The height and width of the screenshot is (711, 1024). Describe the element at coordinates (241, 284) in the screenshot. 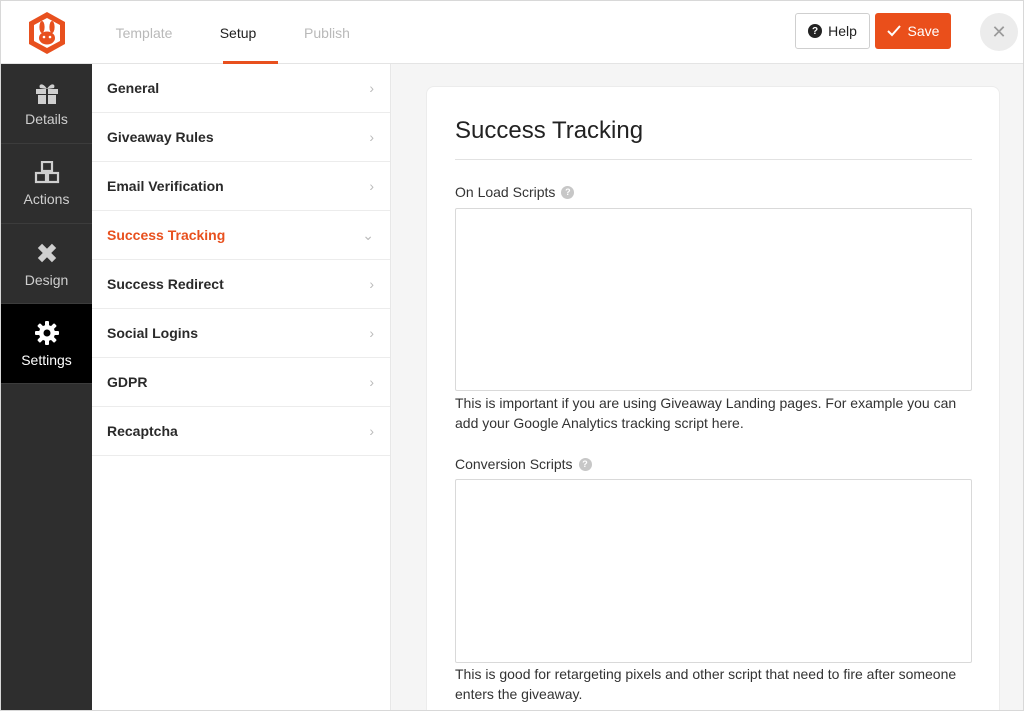

I see `menu-item-success-redirect: Success Redirect ›` at that location.